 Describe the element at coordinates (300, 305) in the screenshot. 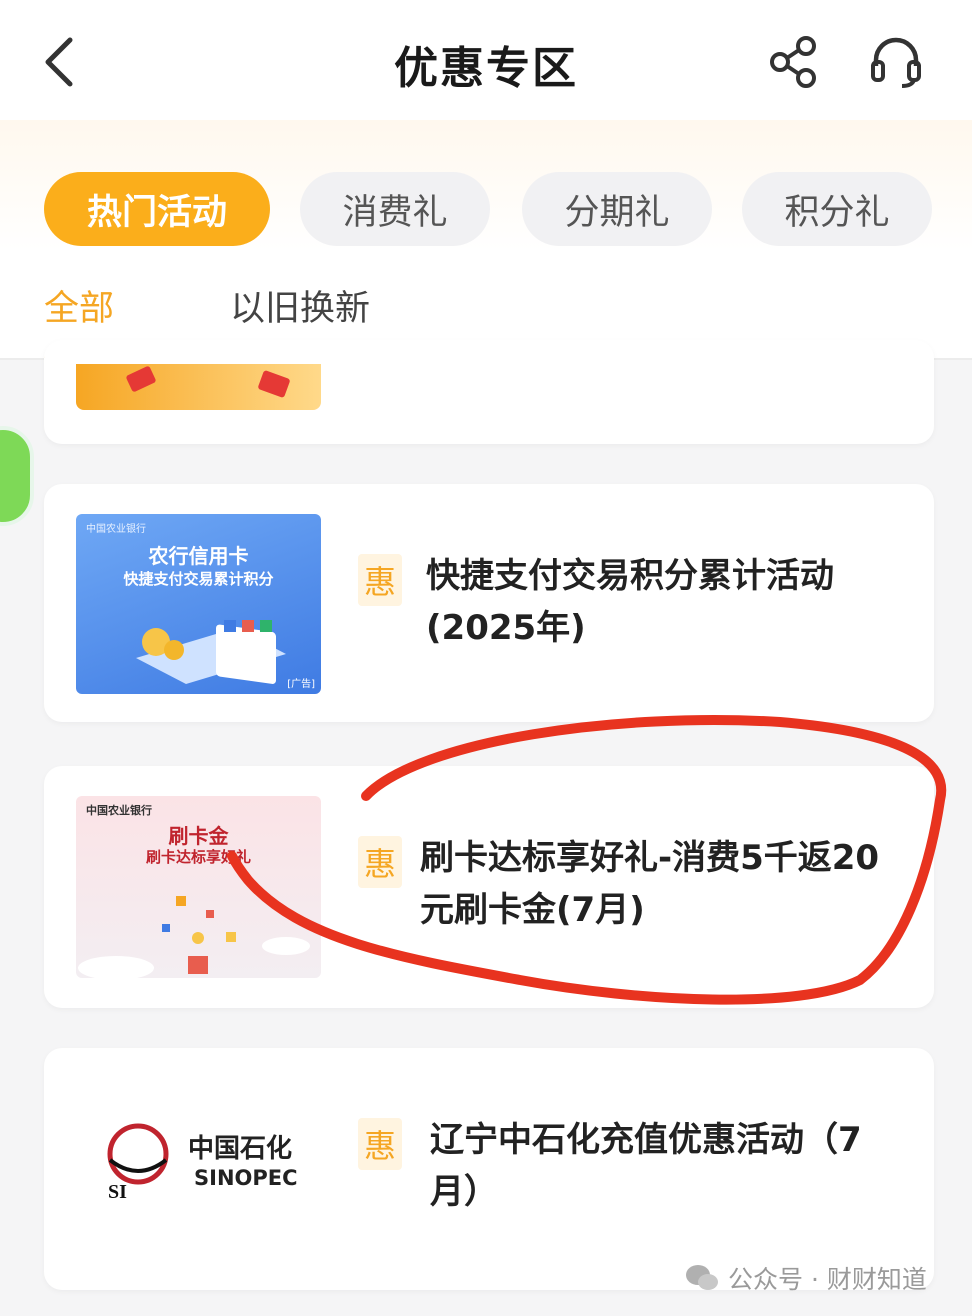

I see `subtab-trade-in: 以旧换新` at that location.